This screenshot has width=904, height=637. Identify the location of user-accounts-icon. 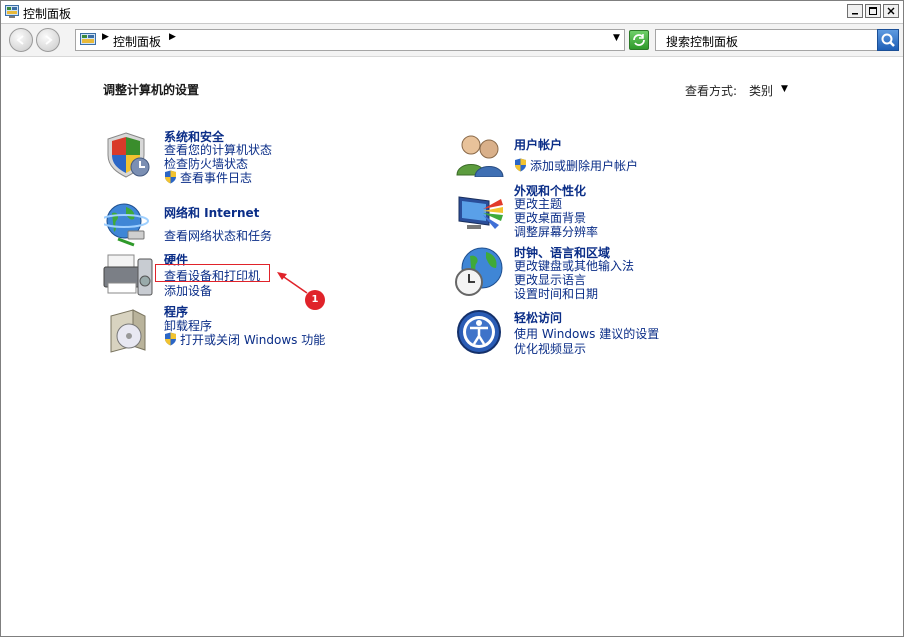
(480, 155).